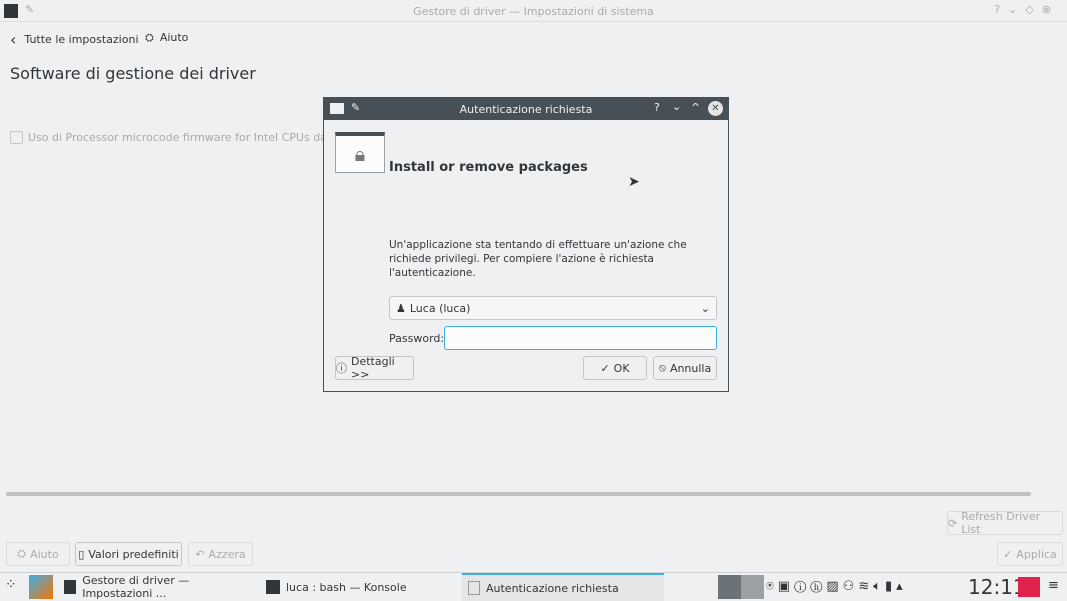  Describe the element at coordinates (553, 308) in the screenshot. I see `user-select: ♟ Luca (luca) ⌄` at that location.